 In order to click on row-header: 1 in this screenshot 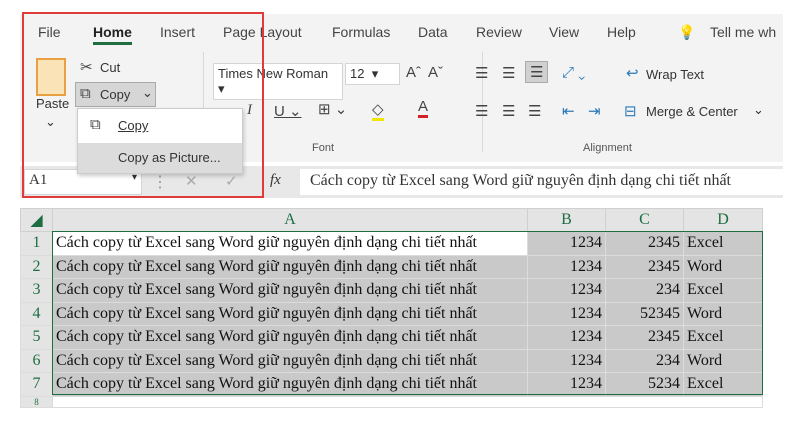, I will do `click(36, 243)`.